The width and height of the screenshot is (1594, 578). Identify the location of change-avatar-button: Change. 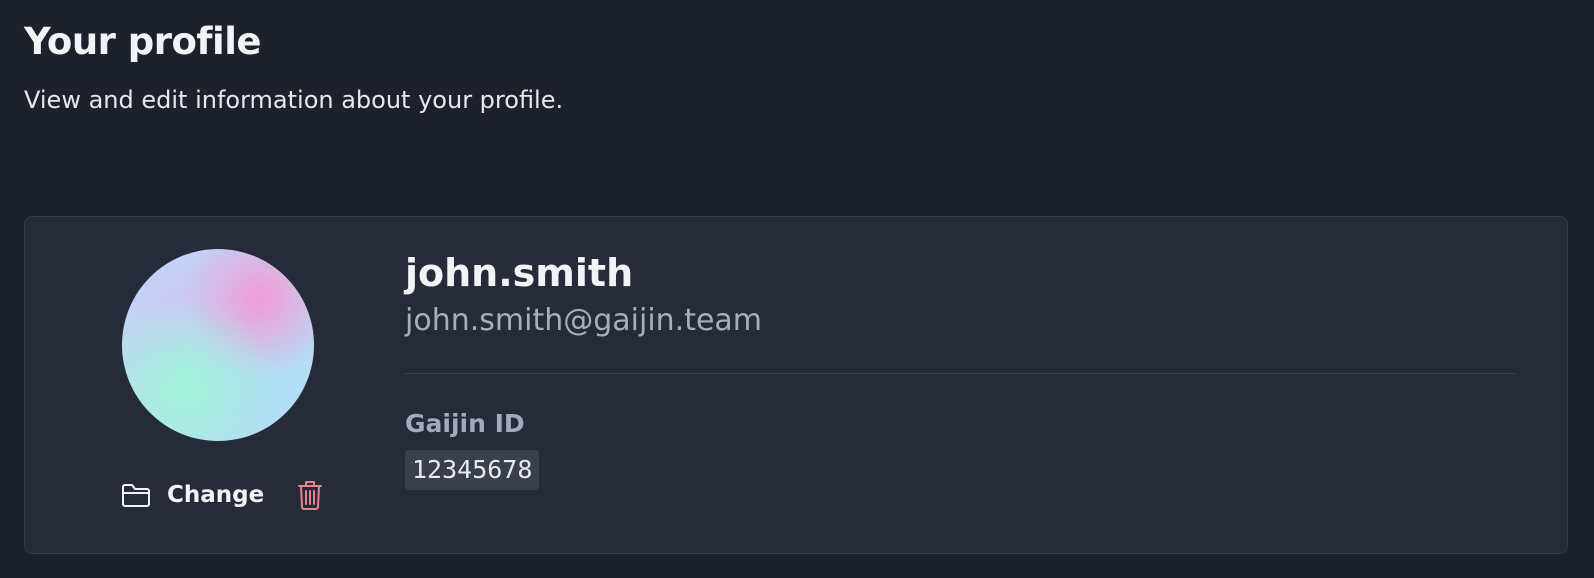
(192, 495).